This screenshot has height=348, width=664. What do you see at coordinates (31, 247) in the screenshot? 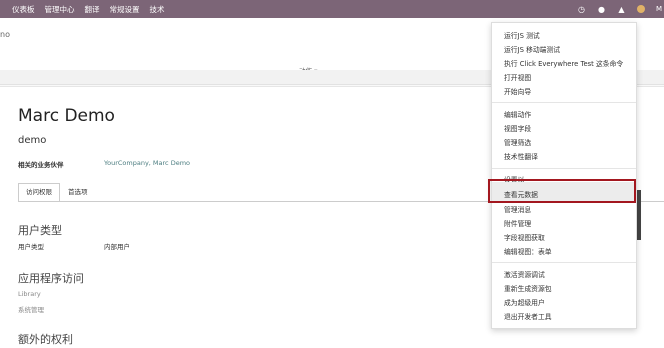
I see `user-type-label: 用户类型` at bounding box center [31, 247].